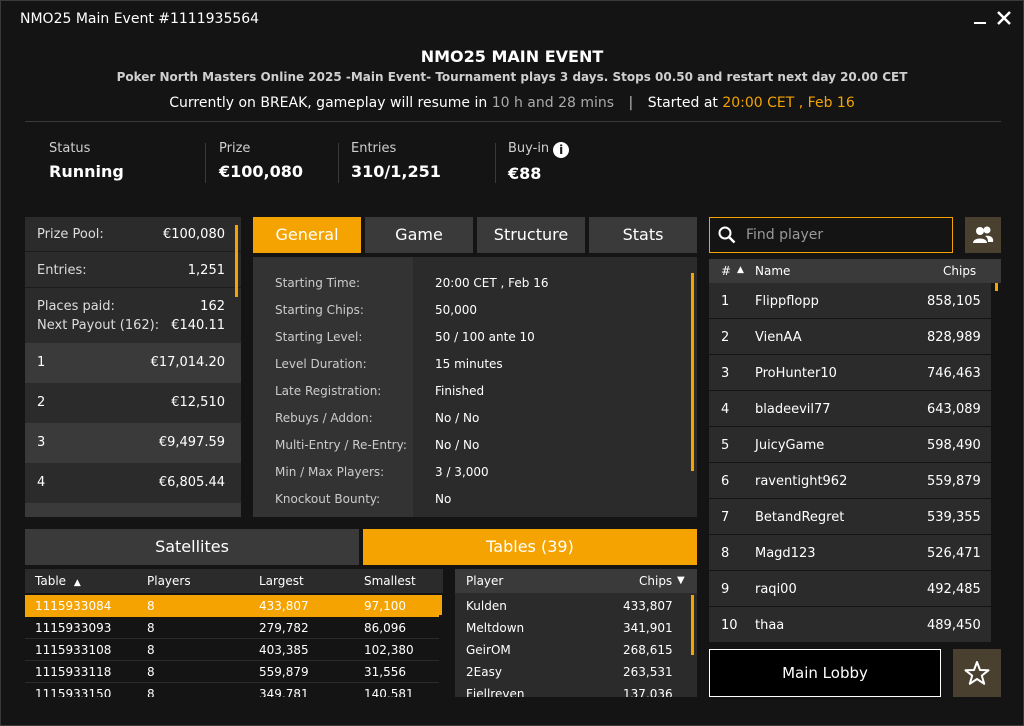 This screenshot has width=1024, height=726. I want to click on prize-scrollbar, so click(236, 261).